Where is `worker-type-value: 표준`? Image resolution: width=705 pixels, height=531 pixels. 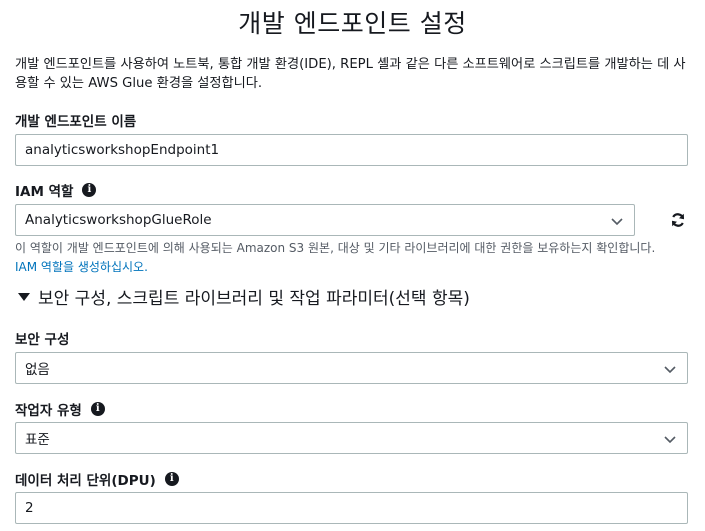
worker-type-value: 표준 is located at coordinates (37, 440).